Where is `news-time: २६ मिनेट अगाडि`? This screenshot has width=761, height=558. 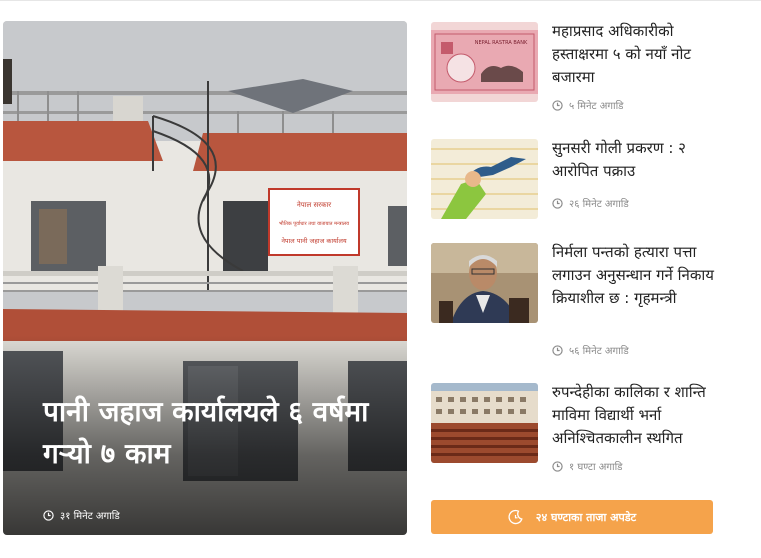 news-time: २६ मिनेट अगाडि is located at coordinates (590, 203).